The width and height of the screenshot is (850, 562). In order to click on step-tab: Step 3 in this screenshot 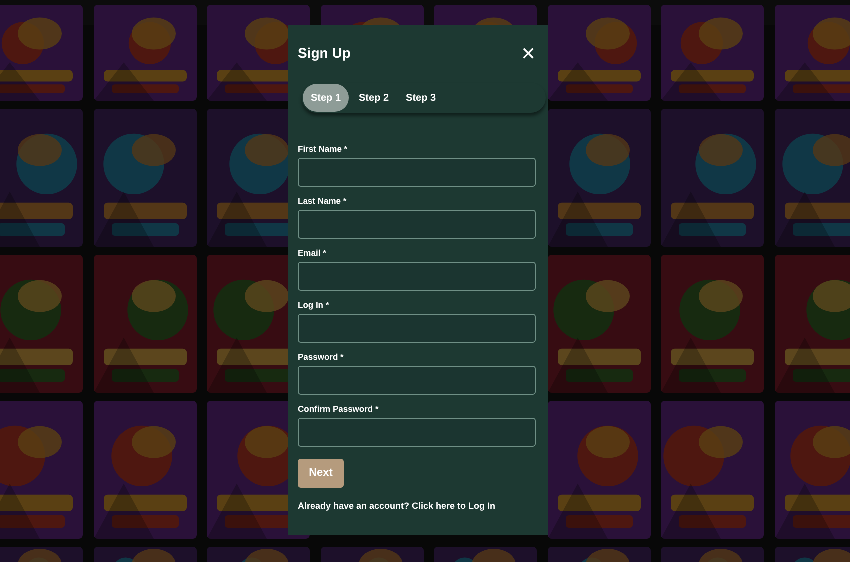, I will do `click(421, 98)`.